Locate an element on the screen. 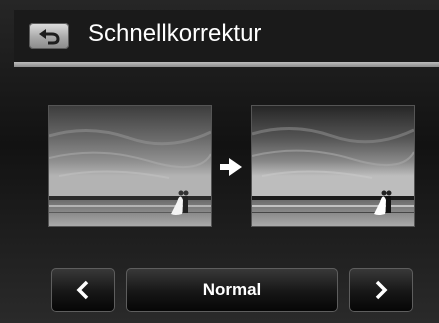 The width and height of the screenshot is (439, 323). chevron-right-icon is located at coordinates (381, 290).